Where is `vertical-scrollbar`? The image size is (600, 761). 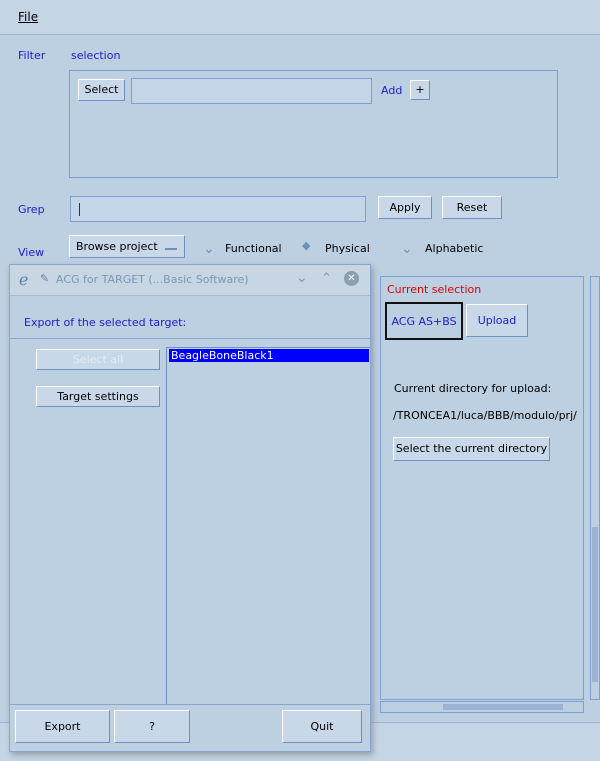 vertical-scrollbar is located at coordinates (595, 488).